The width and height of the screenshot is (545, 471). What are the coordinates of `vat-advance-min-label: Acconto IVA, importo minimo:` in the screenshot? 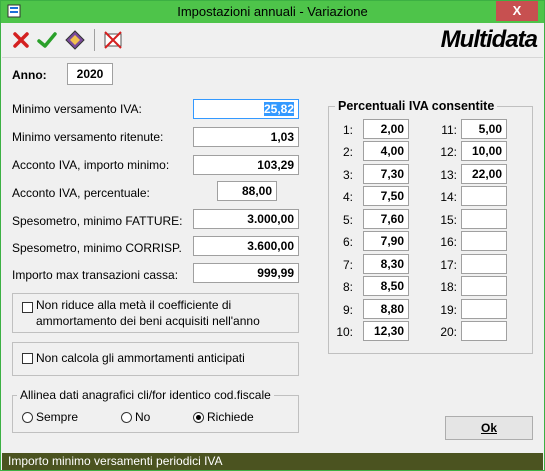 It's located at (91, 165).